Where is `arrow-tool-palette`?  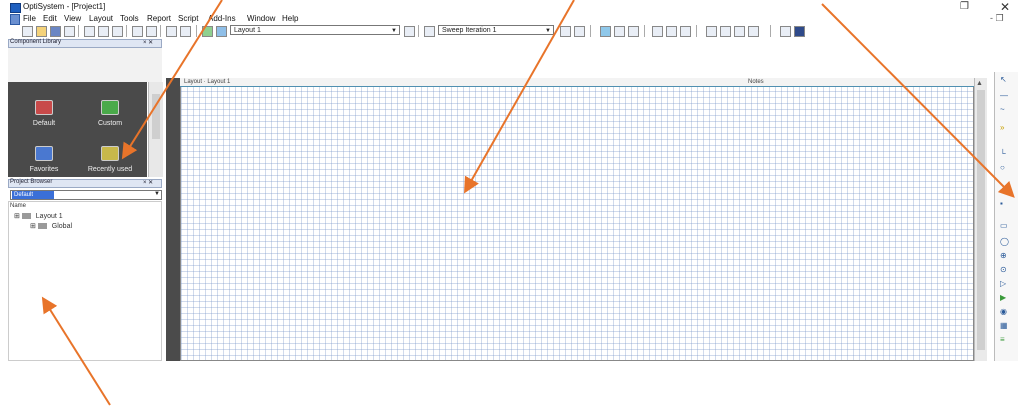 arrow-tool-palette is located at coordinates (918, 100).